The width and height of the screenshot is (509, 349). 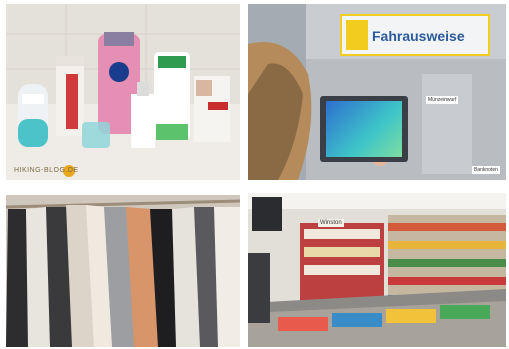 What do you see at coordinates (418, 36) in the screenshot?
I see `machine-sign-text: Fahrausweise` at bounding box center [418, 36].